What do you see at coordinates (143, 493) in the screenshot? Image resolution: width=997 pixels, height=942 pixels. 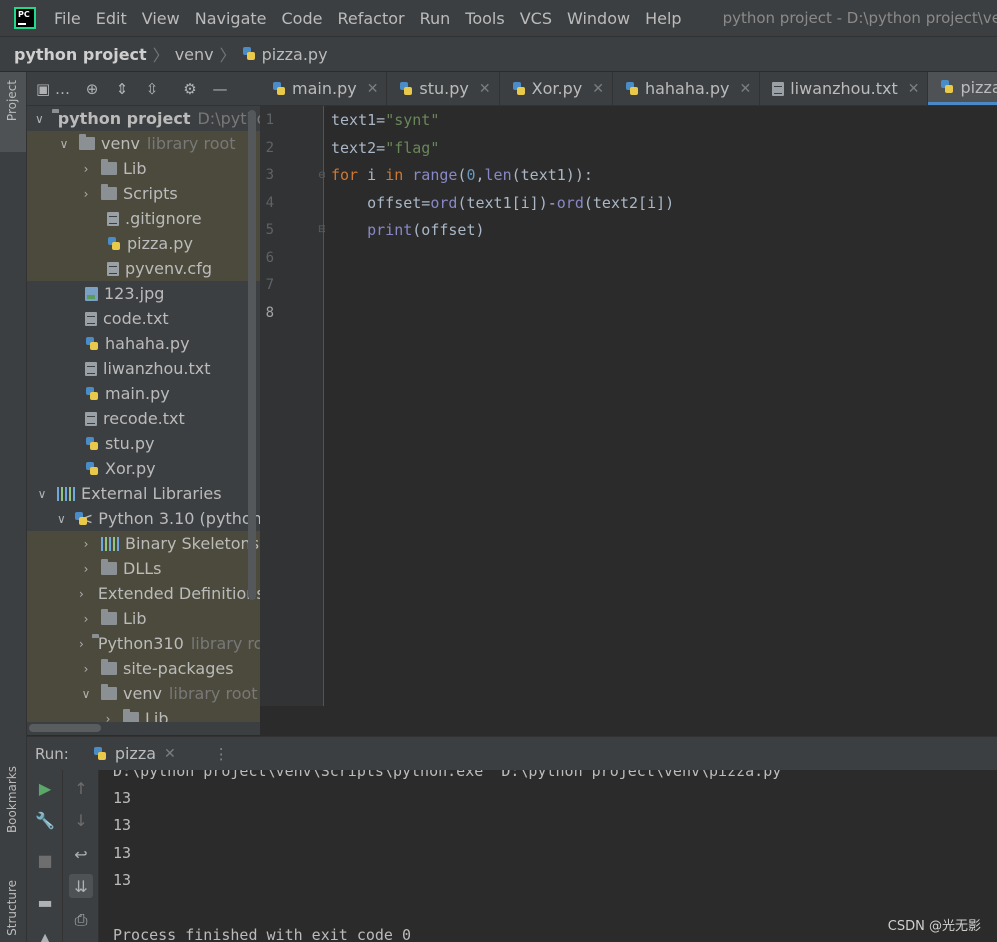 I see `tree-item-external-libraries: ∨ External Libraries` at bounding box center [143, 493].